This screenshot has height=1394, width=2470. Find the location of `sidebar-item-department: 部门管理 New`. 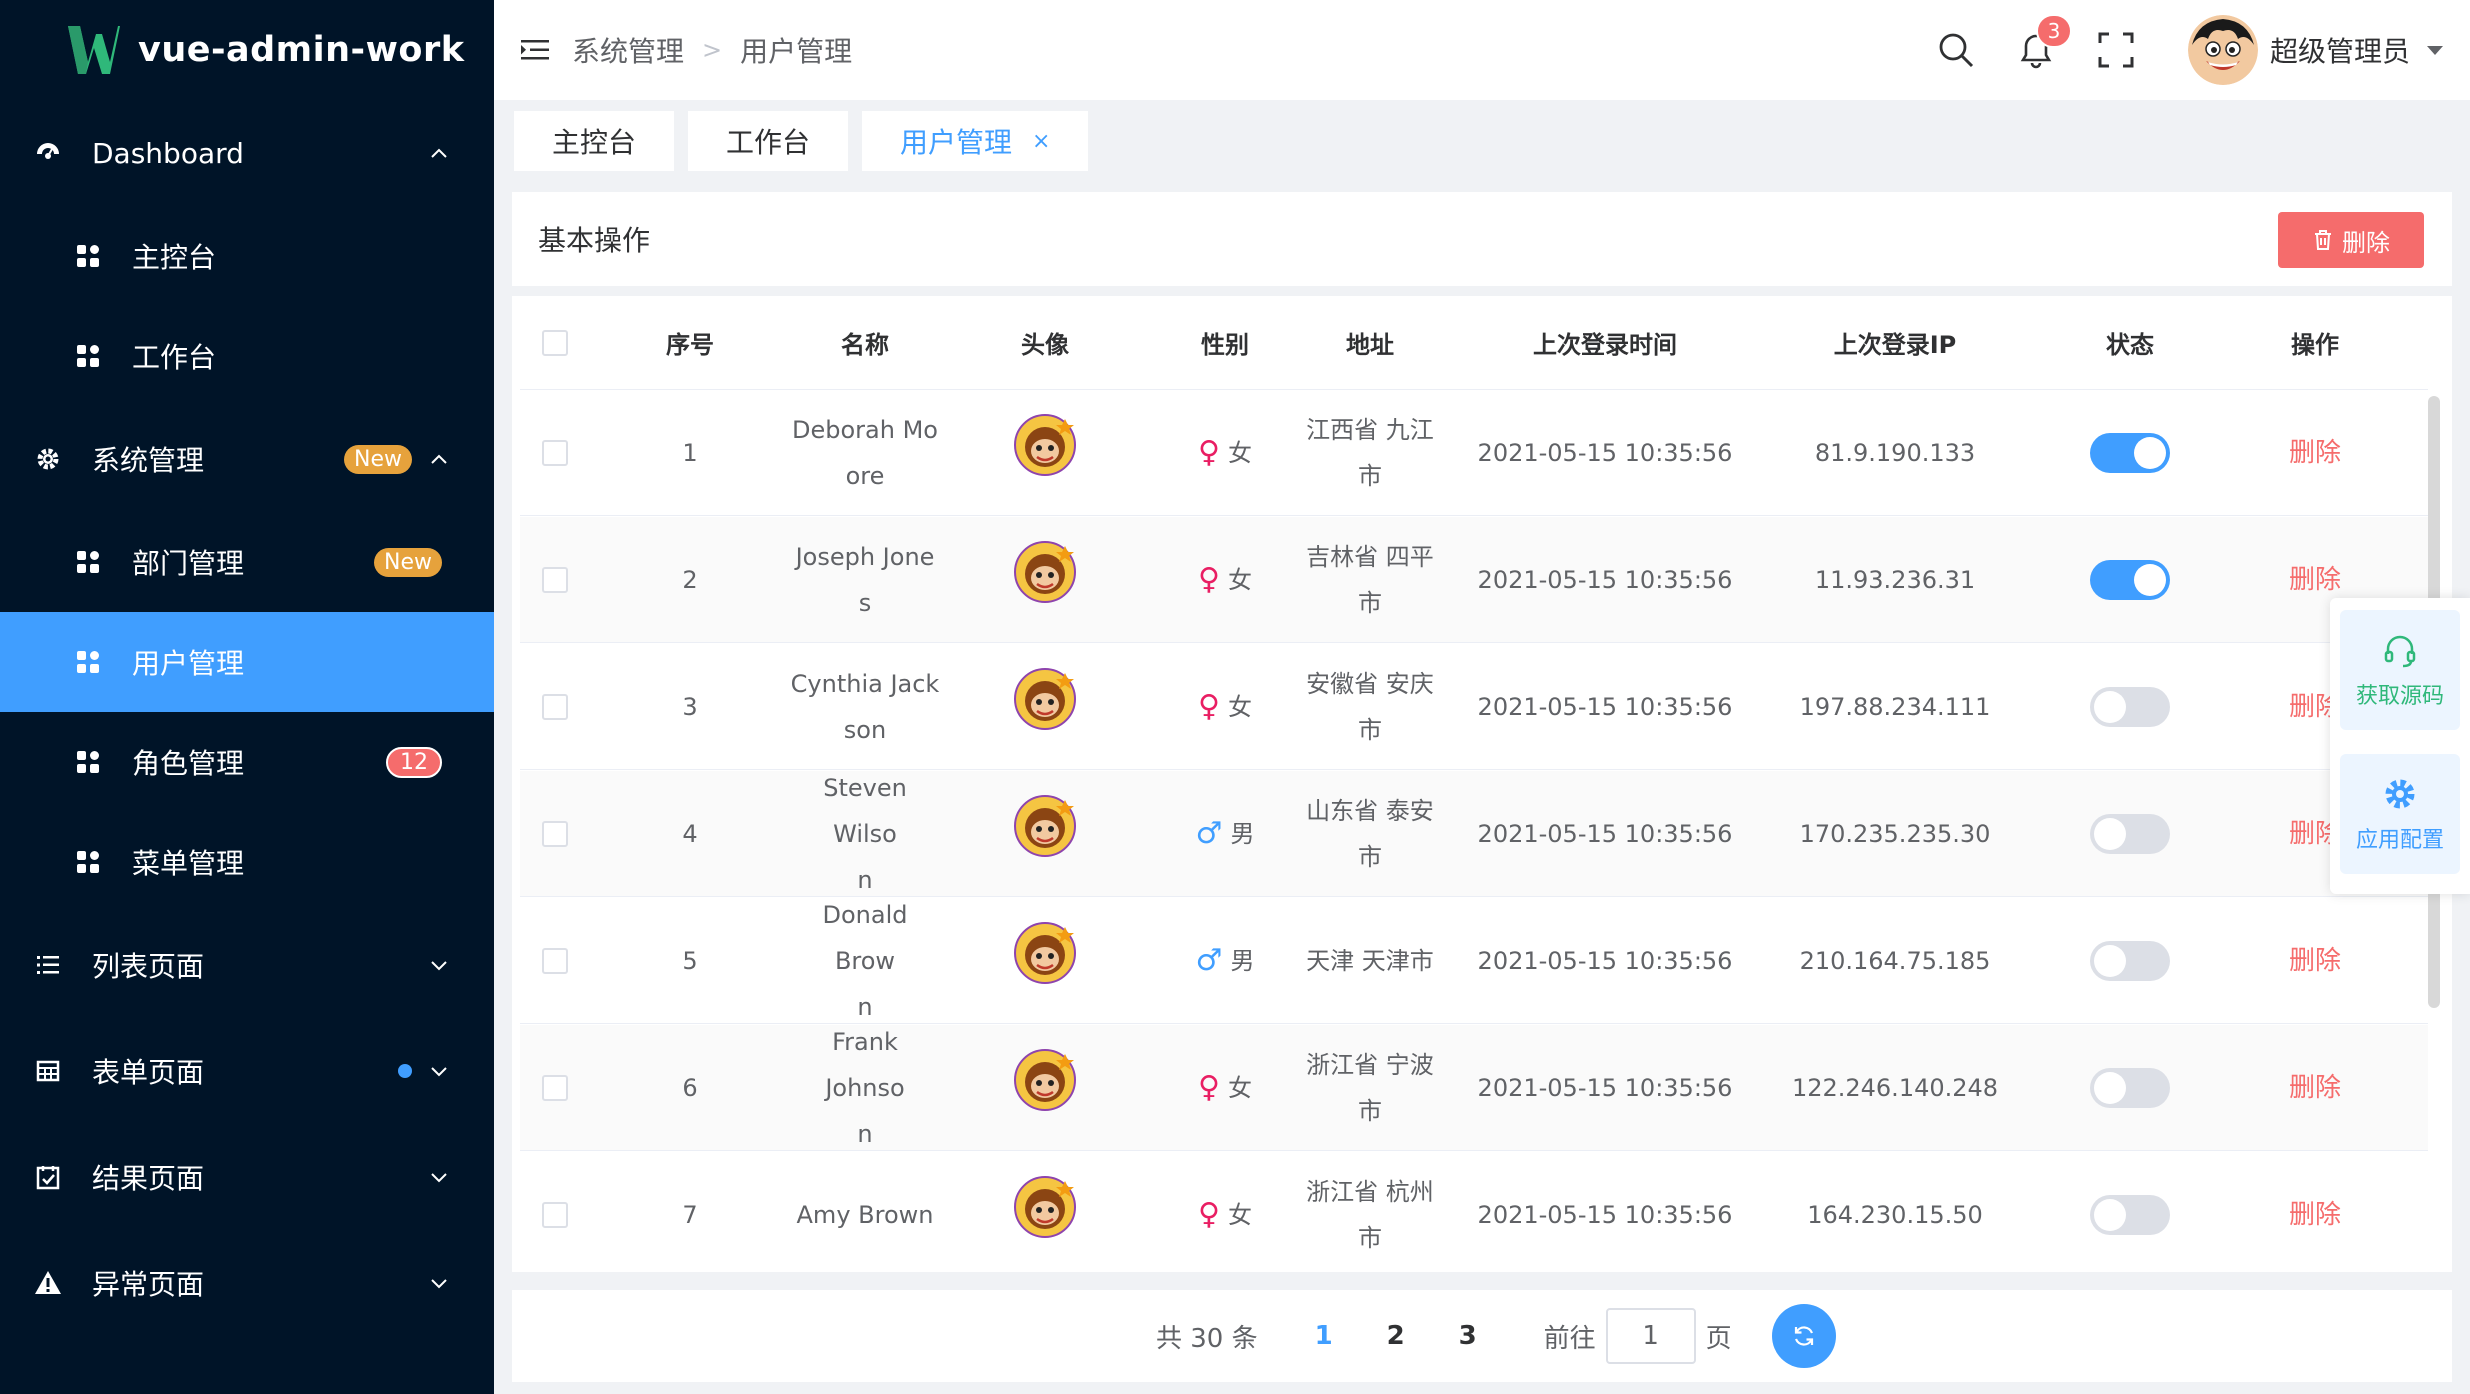

sidebar-item-department: 部门管理 New is located at coordinates (247, 562).